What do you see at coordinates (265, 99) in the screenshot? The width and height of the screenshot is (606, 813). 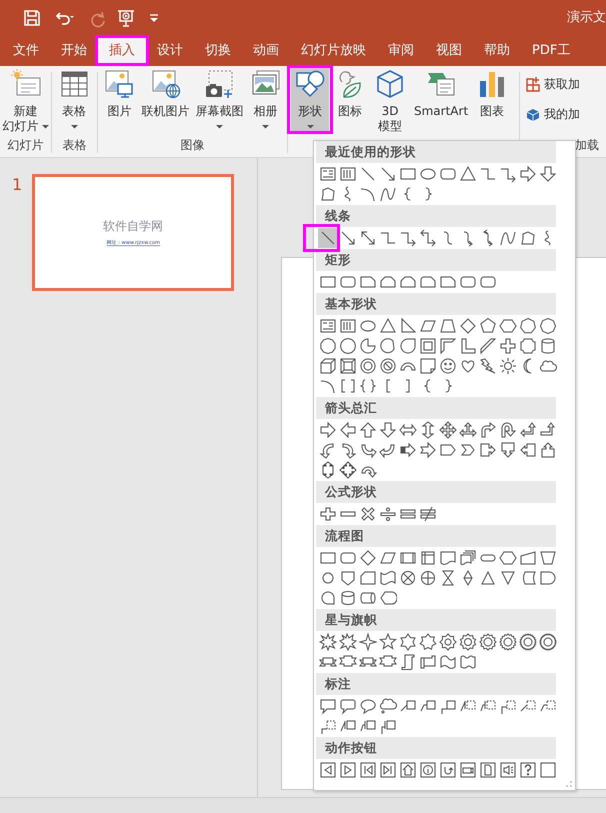 I see `photo-album-button: 相册` at bounding box center [265, 99].